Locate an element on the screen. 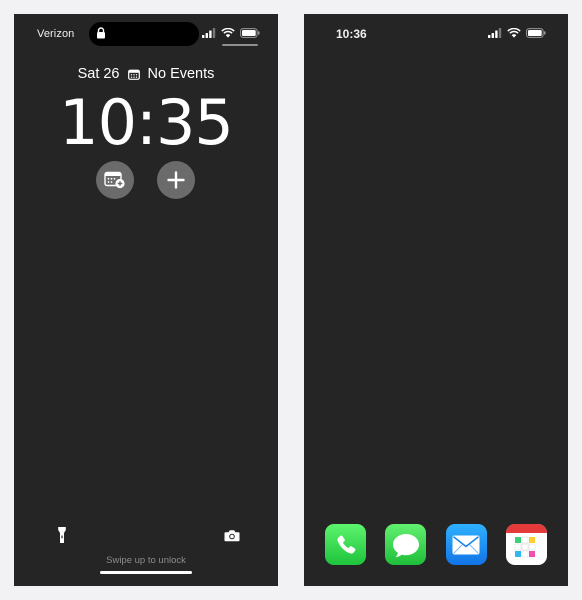  plus-icon is located at coordinates (176, 180).